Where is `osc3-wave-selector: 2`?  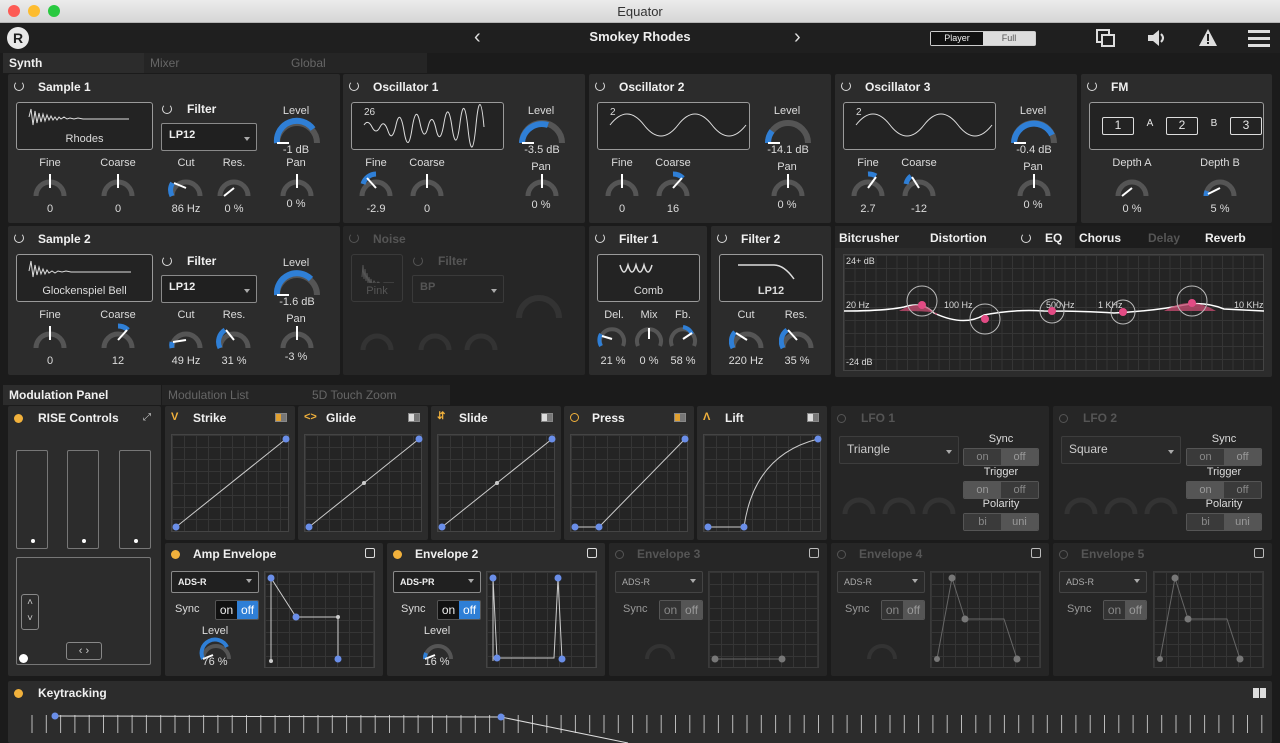 osc3-wave-selector: 2 is located at coordinates (919, 126).